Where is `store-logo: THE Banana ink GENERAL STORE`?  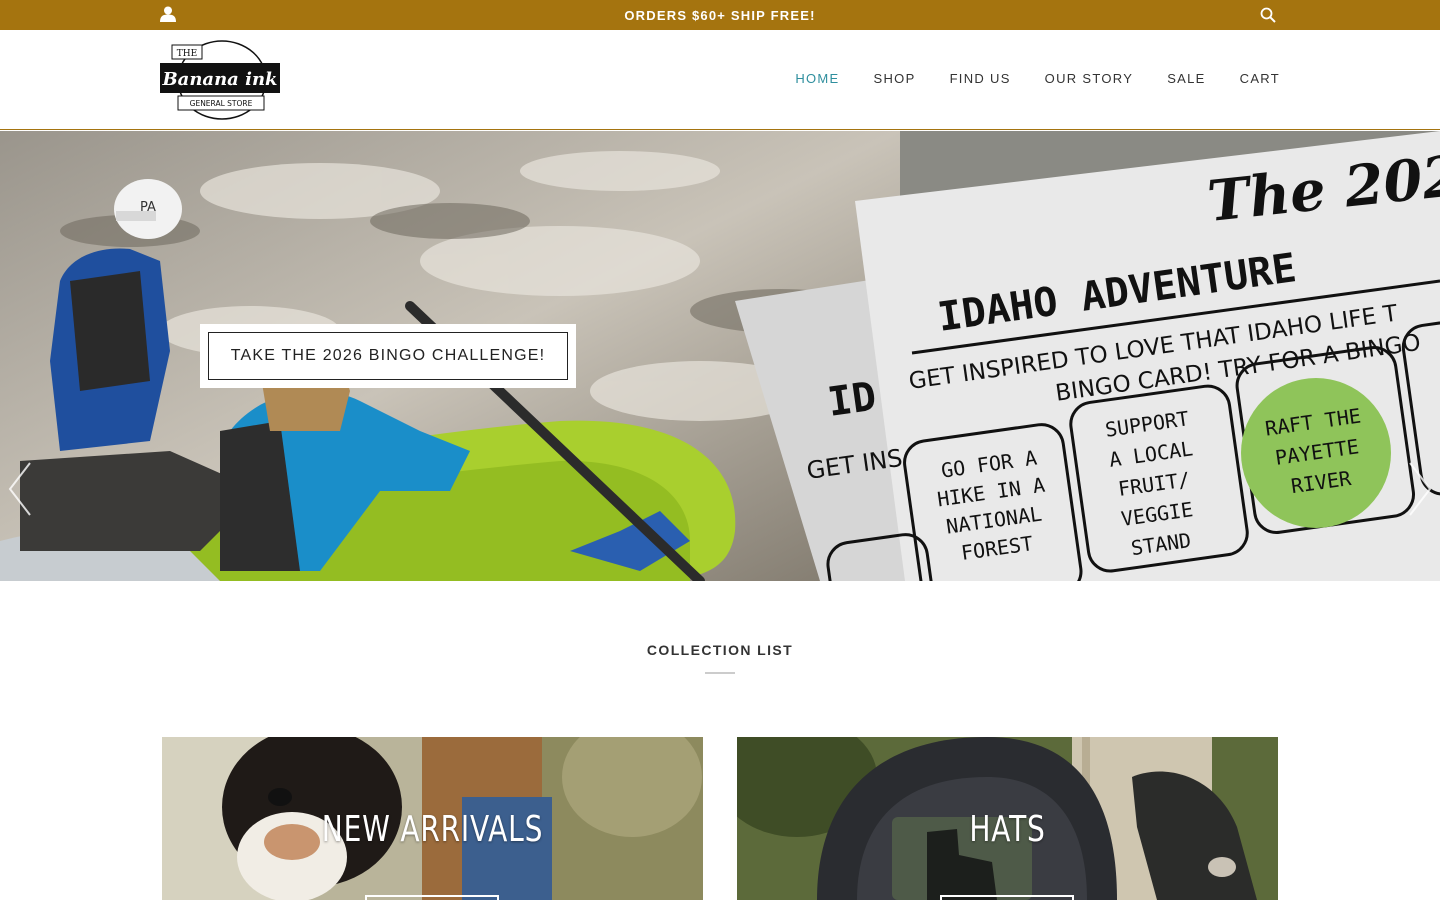 store-logo: THE Banana ink GENERAL STORE is located at coordinates (220, 80).